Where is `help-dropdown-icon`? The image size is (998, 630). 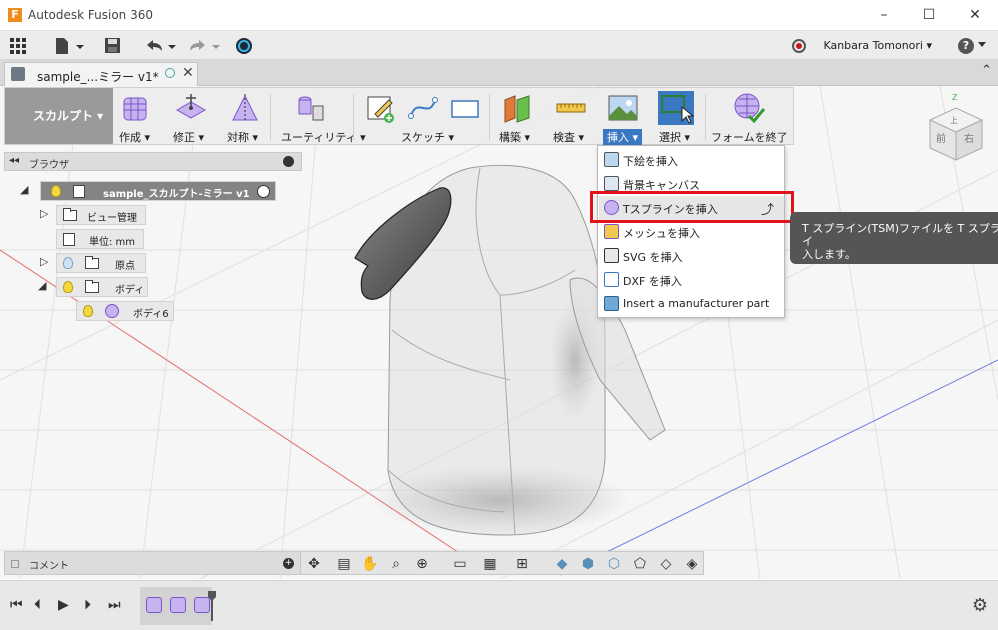
help-dropdown-icon is located at coordinates (982, 44).